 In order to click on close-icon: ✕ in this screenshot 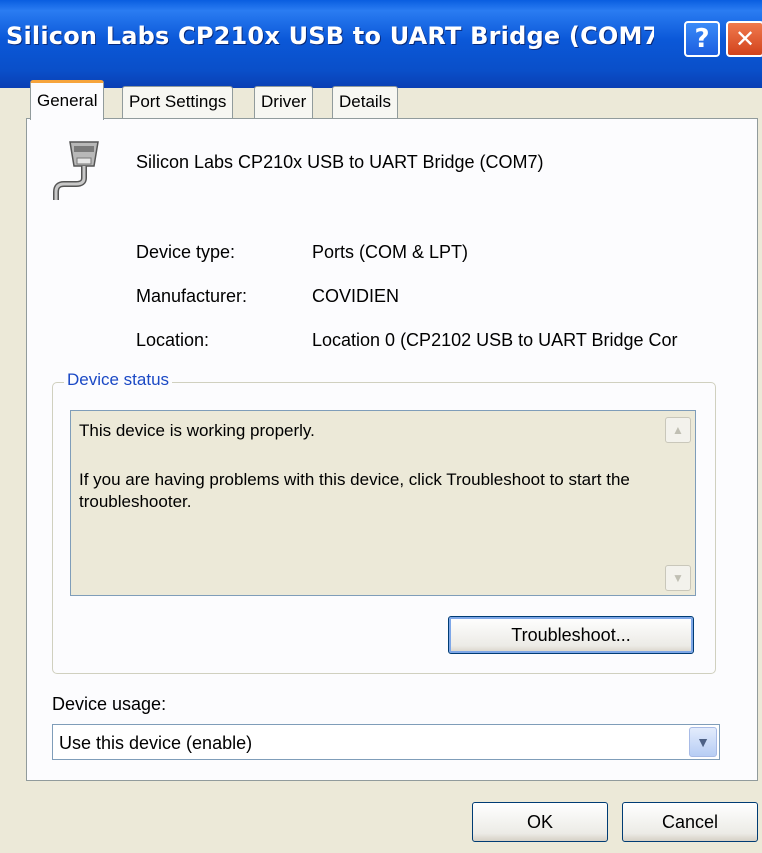, I will do `click(745, 39)`.